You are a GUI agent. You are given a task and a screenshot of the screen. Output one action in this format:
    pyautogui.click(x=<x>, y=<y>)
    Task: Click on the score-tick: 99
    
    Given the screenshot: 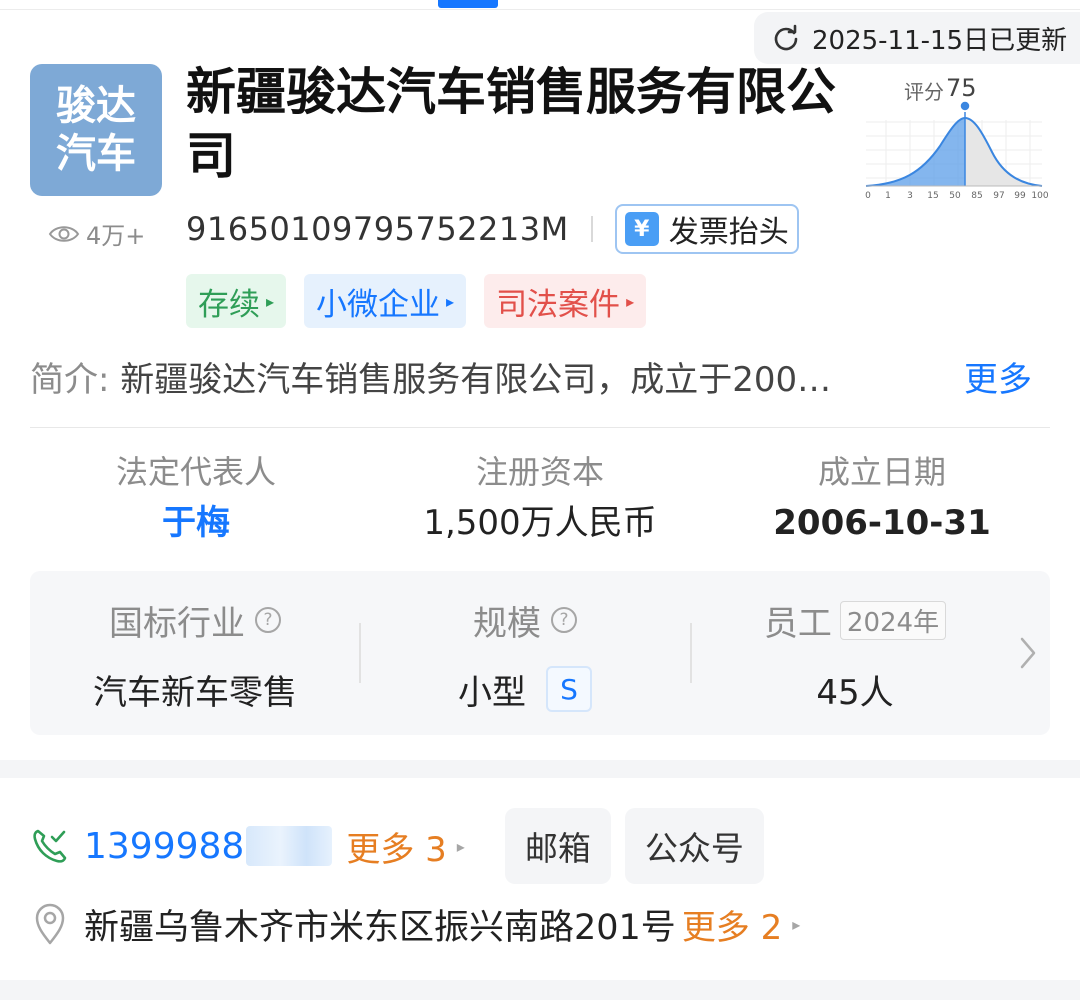 What is the action you would take?
    pyautogui.click(x=1020, y=196)
    